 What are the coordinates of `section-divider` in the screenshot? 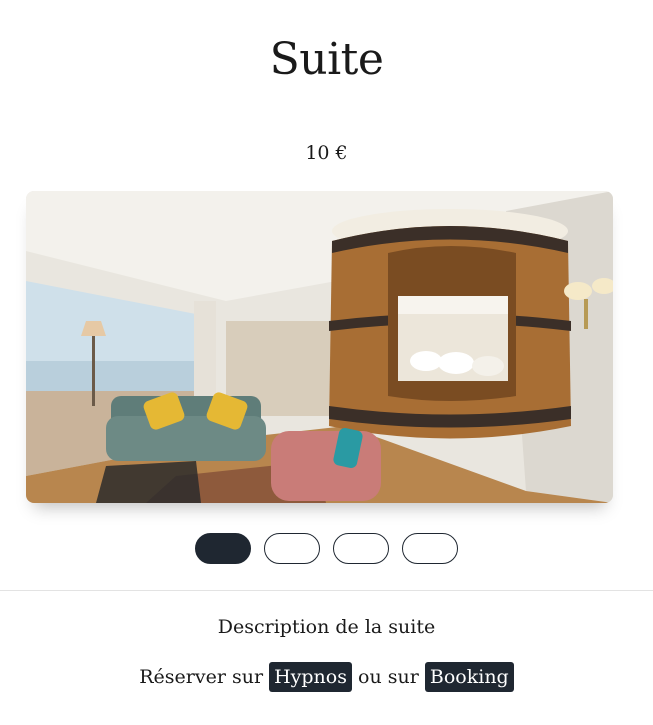 It's located at (326, 590).